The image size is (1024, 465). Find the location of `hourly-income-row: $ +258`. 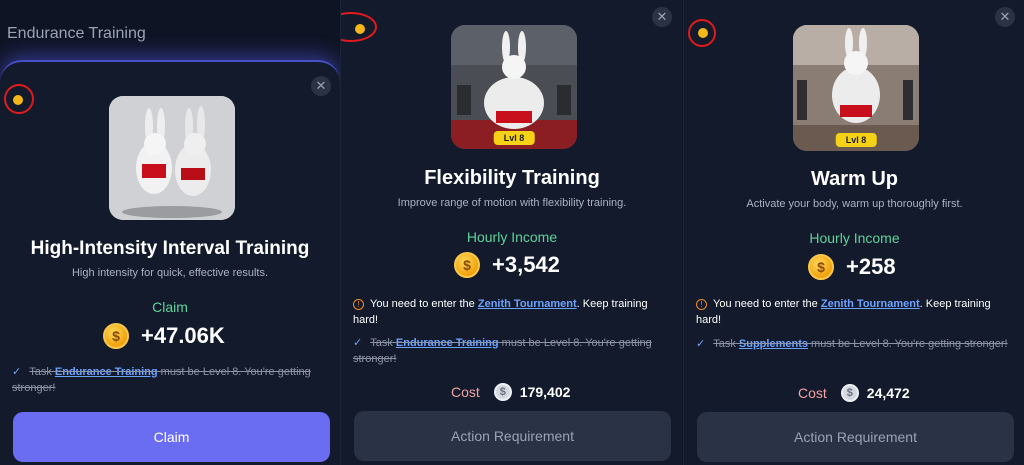

hourly-income-row: $ +258 is located at coordinates (852, 267).